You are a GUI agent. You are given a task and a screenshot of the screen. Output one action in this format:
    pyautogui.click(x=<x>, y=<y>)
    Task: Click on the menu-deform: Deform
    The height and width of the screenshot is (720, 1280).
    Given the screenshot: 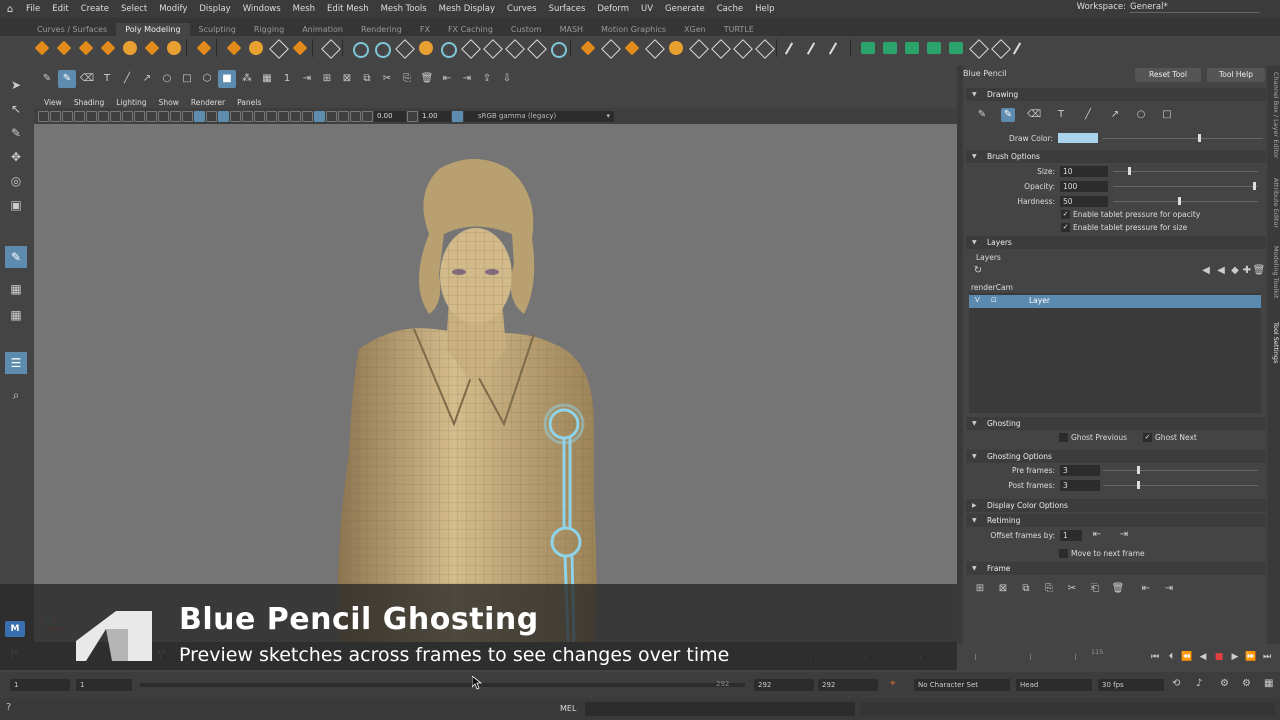 What is the action you would take?
    pyautogui.click(x=613, y=9)
    